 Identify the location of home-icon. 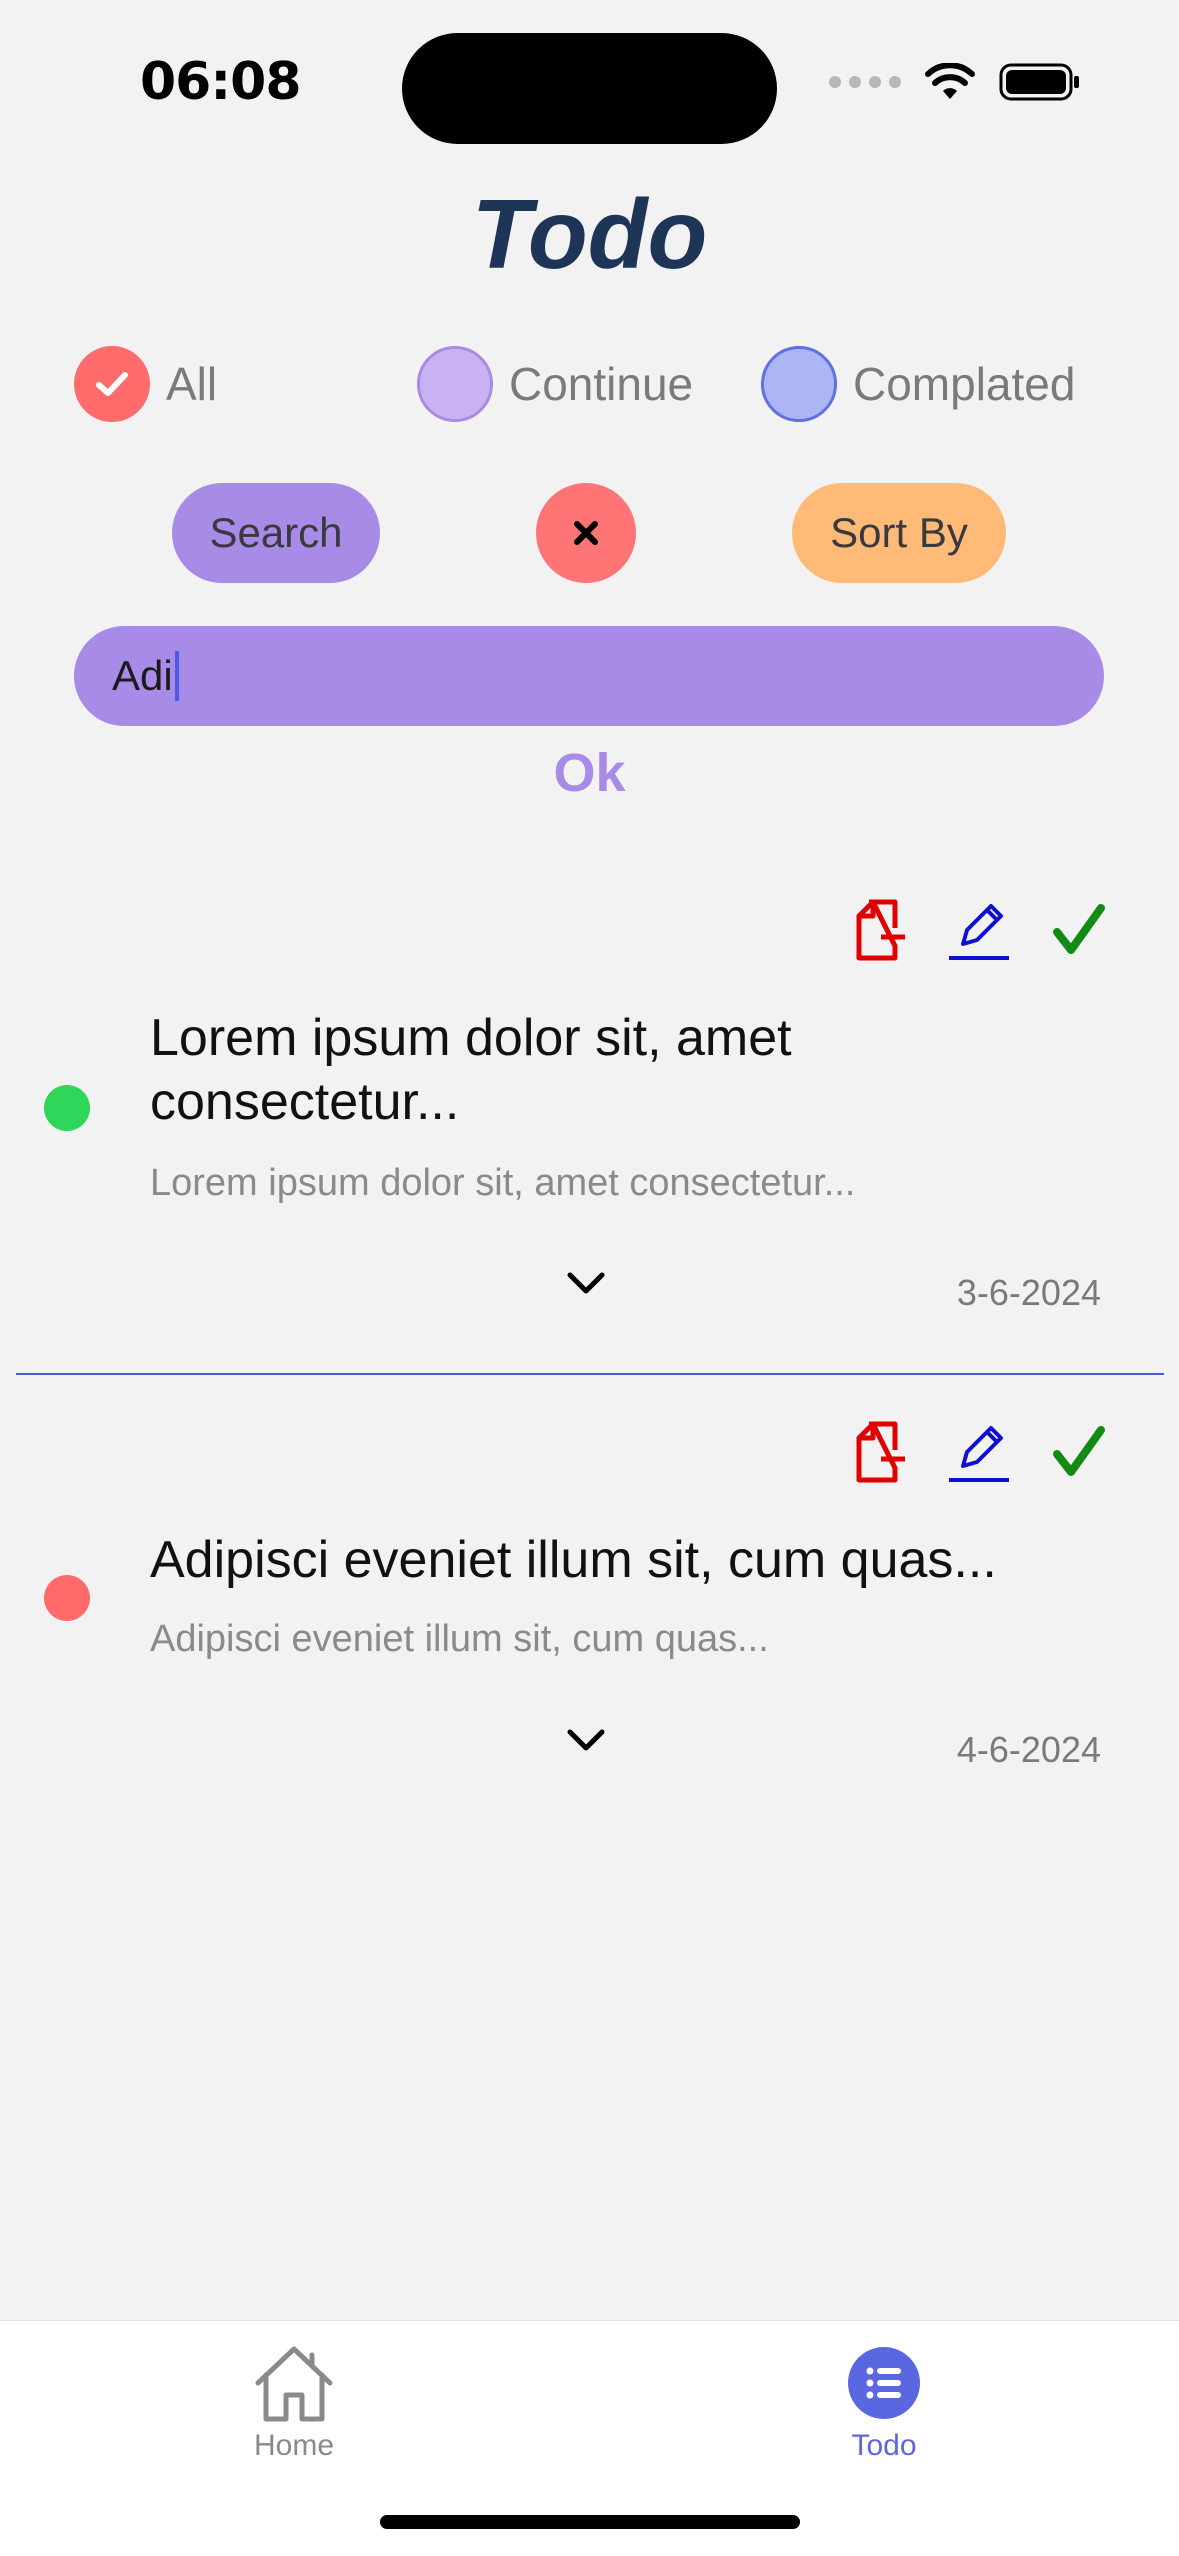
(294, 2384).